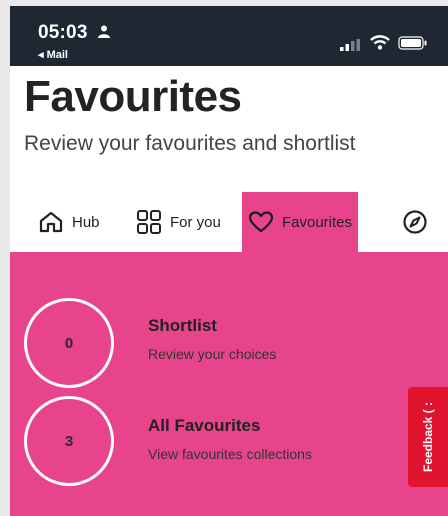  Describe the element at coordinates (69, 441) in the screenshot. I see `all-favourites-count-badge: 3` at that location.